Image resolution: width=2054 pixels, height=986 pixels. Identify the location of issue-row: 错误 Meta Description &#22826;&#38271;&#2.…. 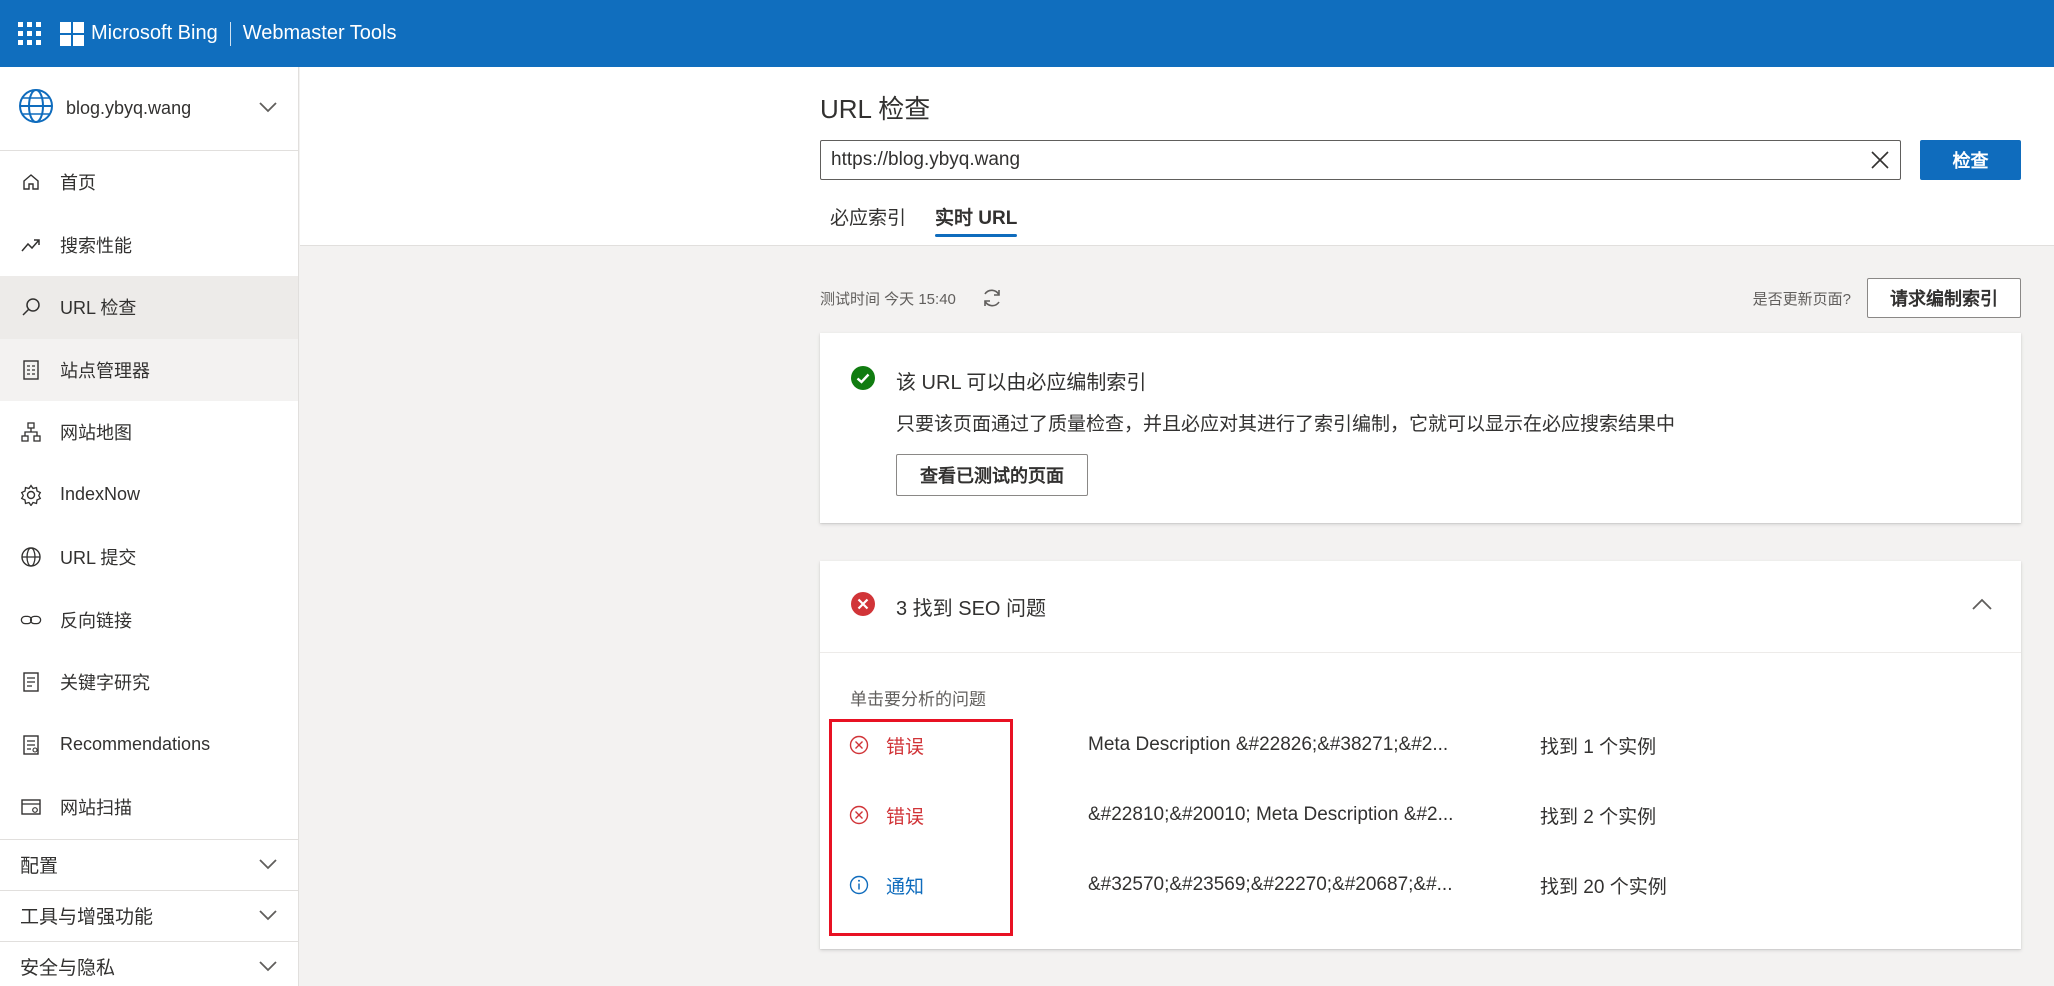
(1418, 745).